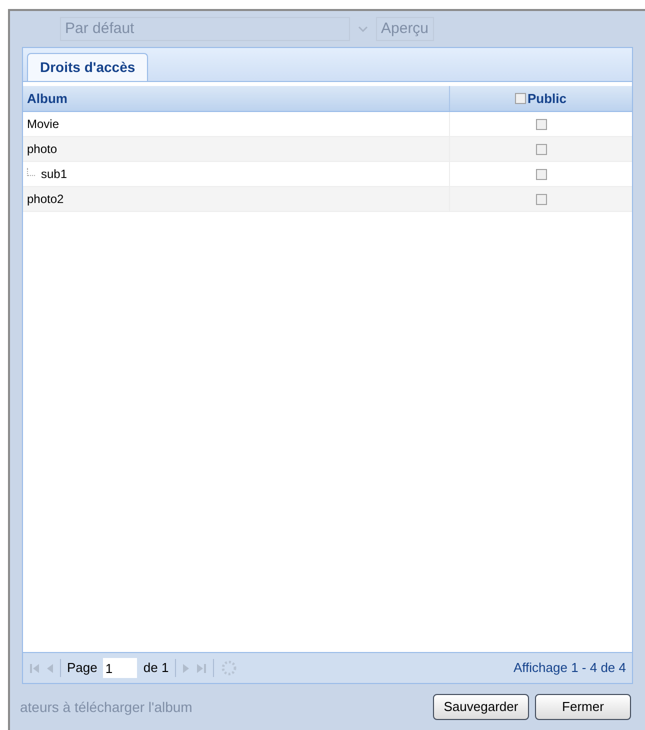 The width and height of the screenshot is (645, 730). I want to click on refresh-icon, so click(229, 668).